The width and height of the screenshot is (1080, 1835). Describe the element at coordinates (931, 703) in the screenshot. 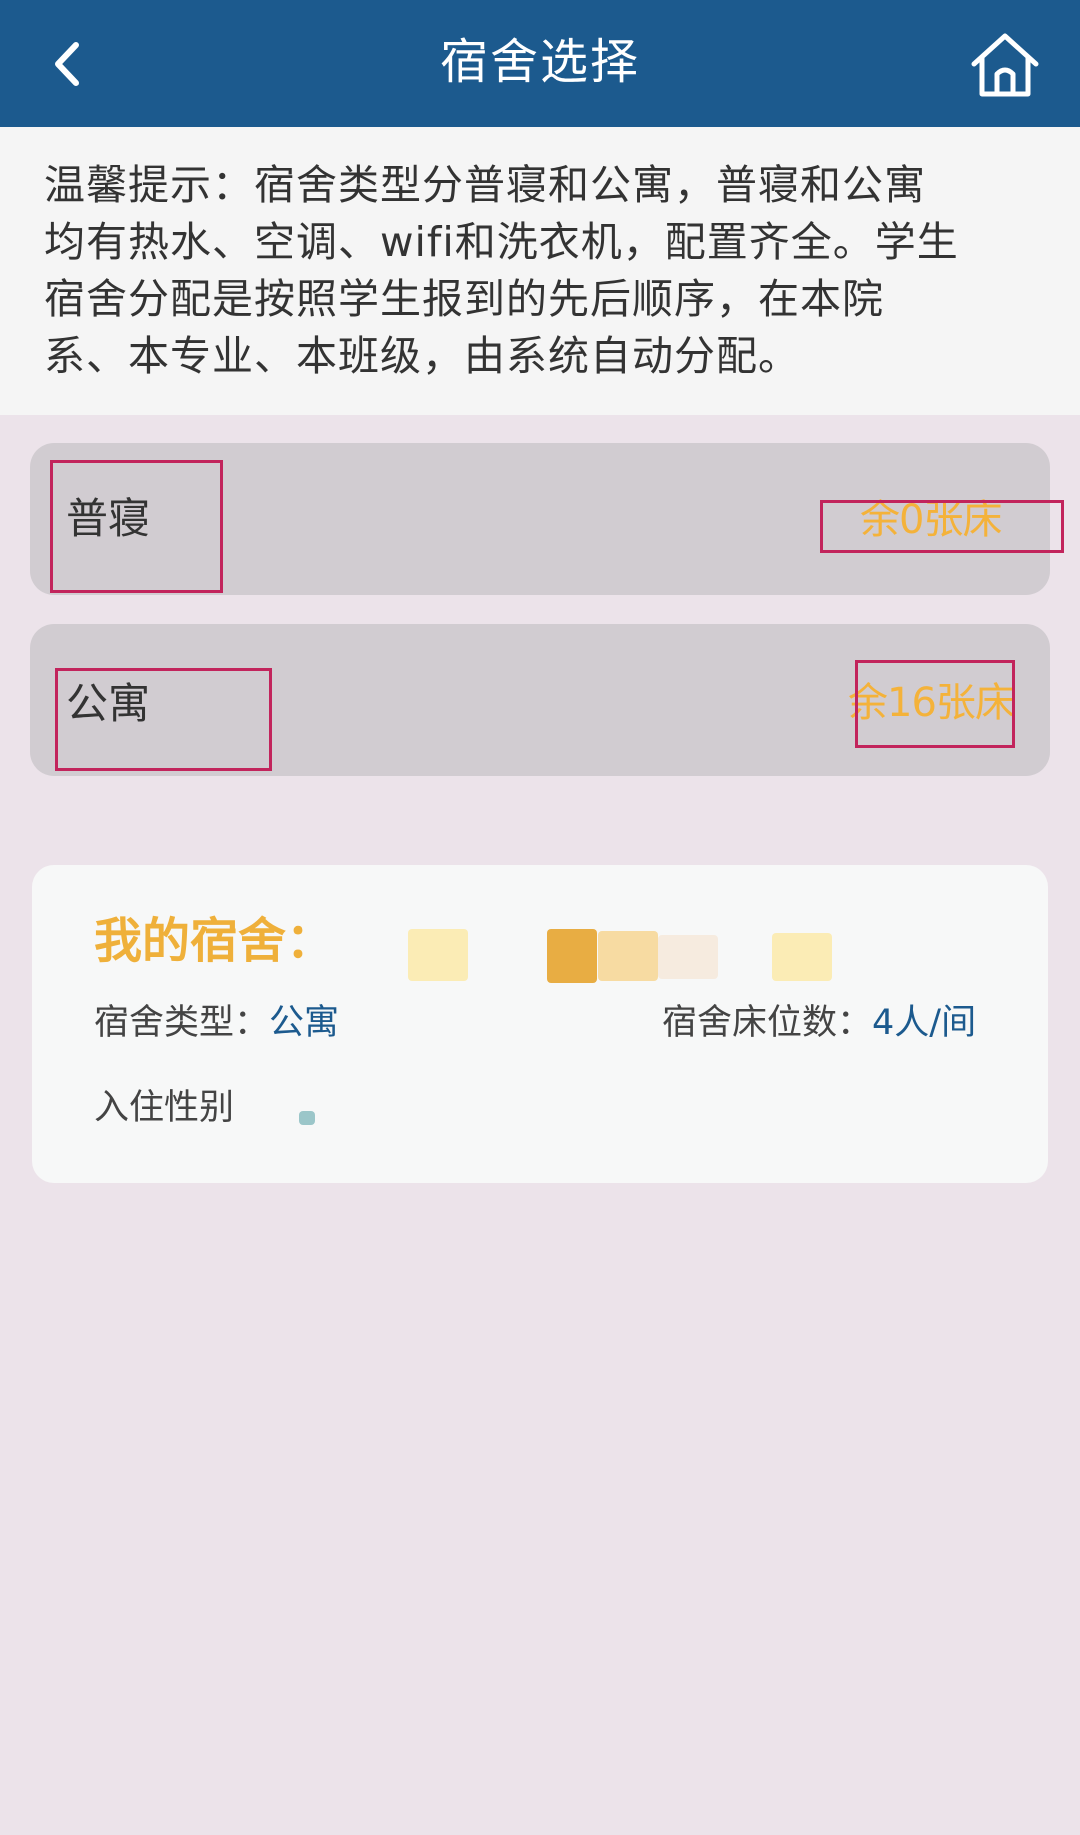

I see `dorm-option-remaining: 余16张床` at that location.